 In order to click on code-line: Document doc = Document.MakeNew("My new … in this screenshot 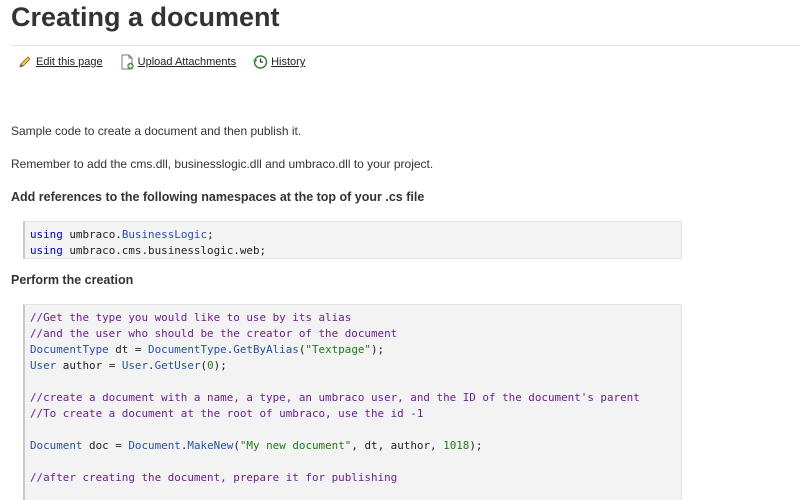, I will do `click(355, 446)`.